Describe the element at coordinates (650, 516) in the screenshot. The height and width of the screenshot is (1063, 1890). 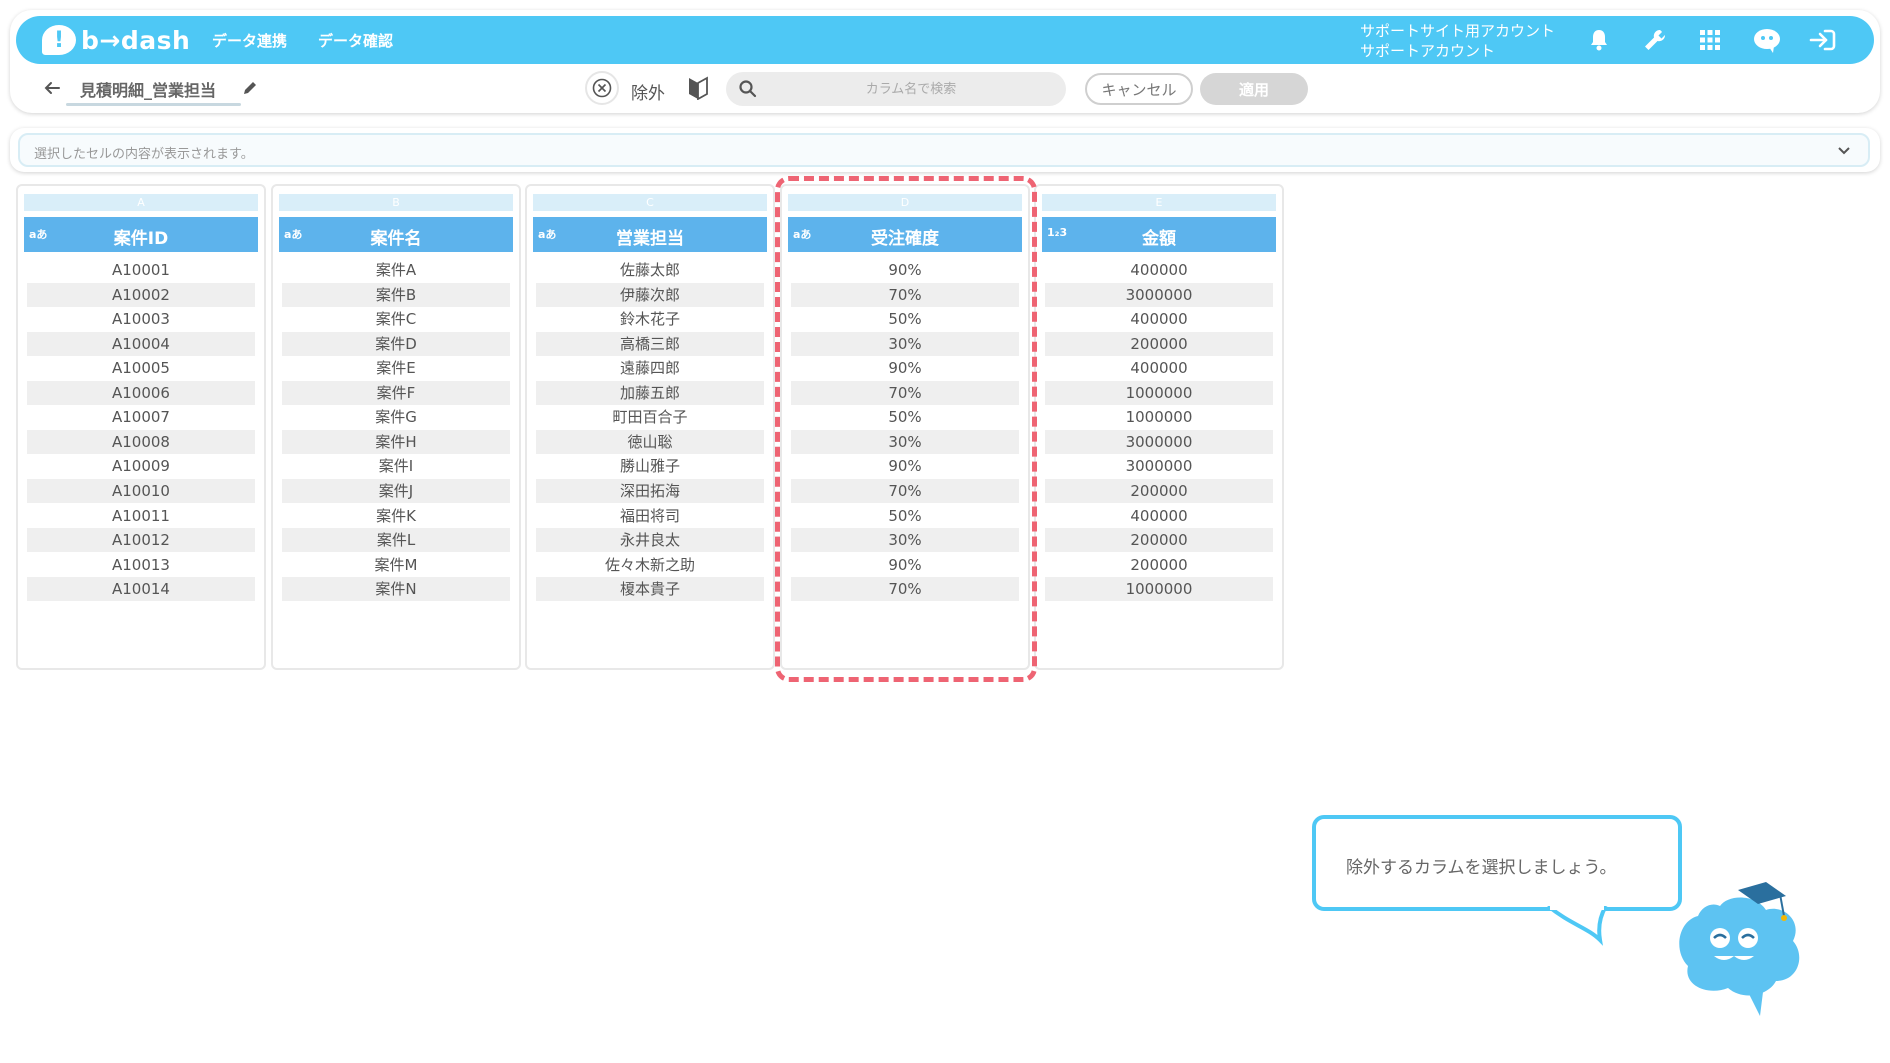
I see `table-cell: 福田将司` at that location.